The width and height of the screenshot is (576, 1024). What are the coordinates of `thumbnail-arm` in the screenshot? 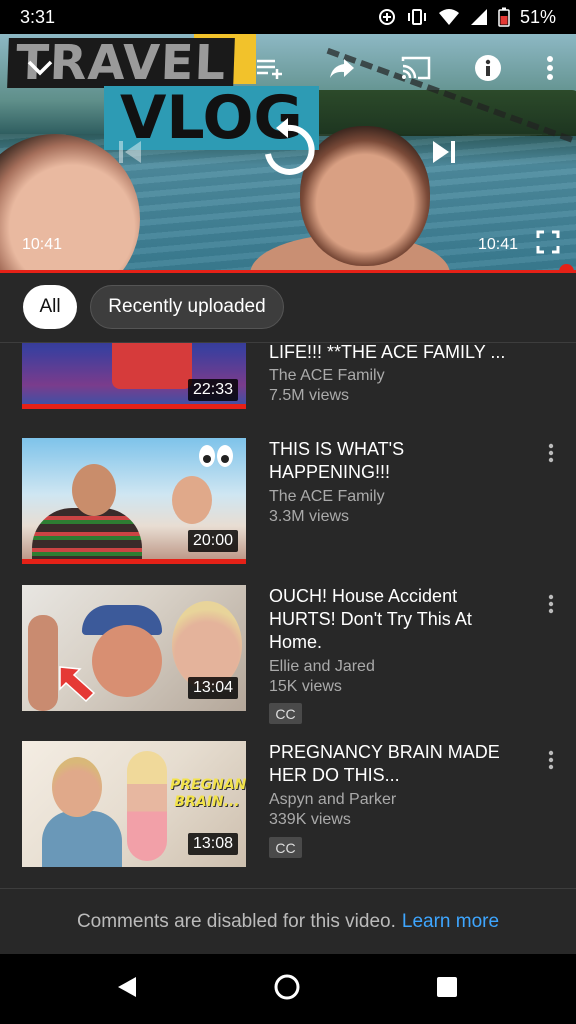 It's located at (43, 663).